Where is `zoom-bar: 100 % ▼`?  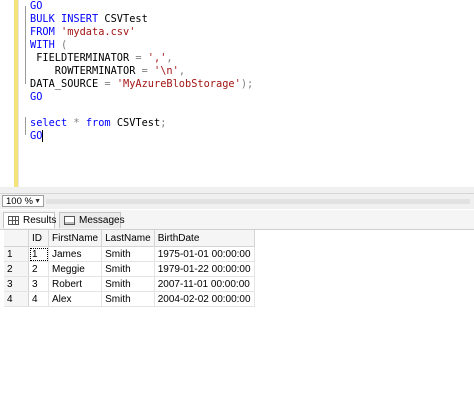
zoom-bar: 100 % ▼ is located at coordinates (237, 201).